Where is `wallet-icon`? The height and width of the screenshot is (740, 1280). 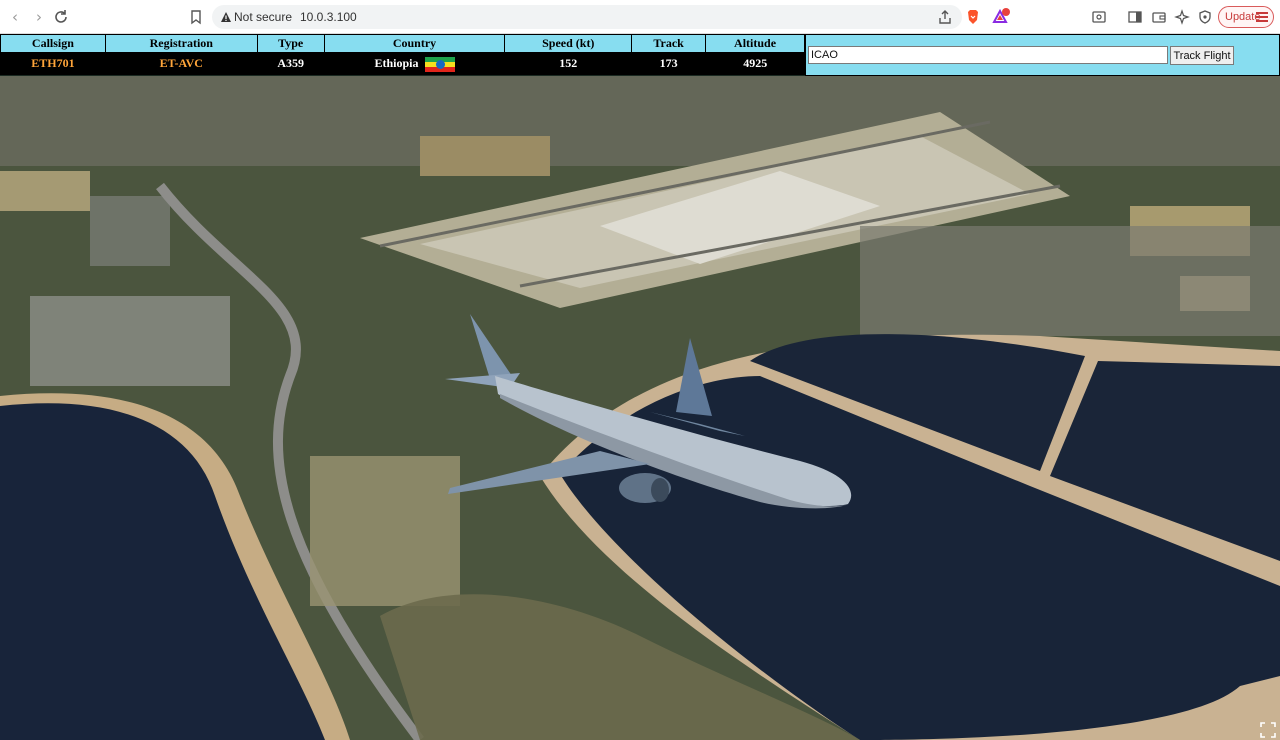
wallet-icon is located at coordinates (1159, 17).